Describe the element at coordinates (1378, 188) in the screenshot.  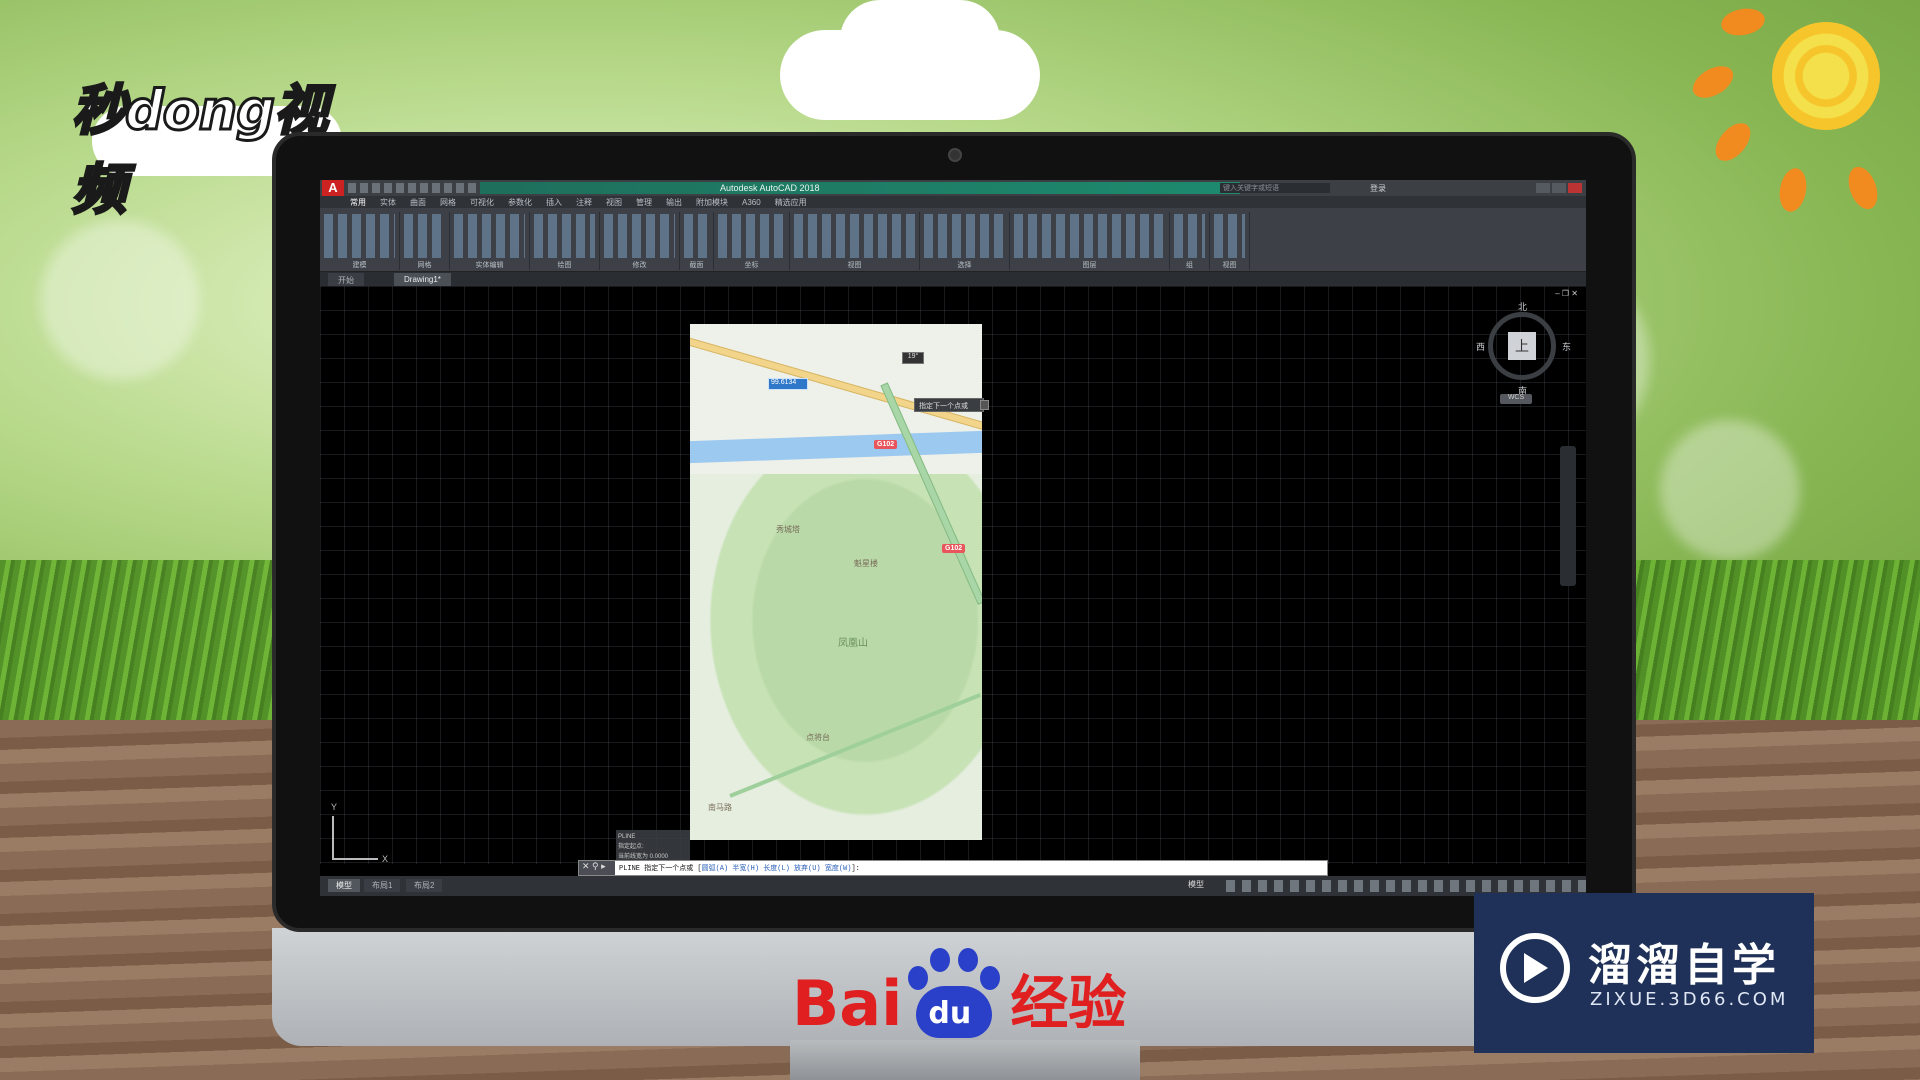
I see `login-button: 登录` at that location.